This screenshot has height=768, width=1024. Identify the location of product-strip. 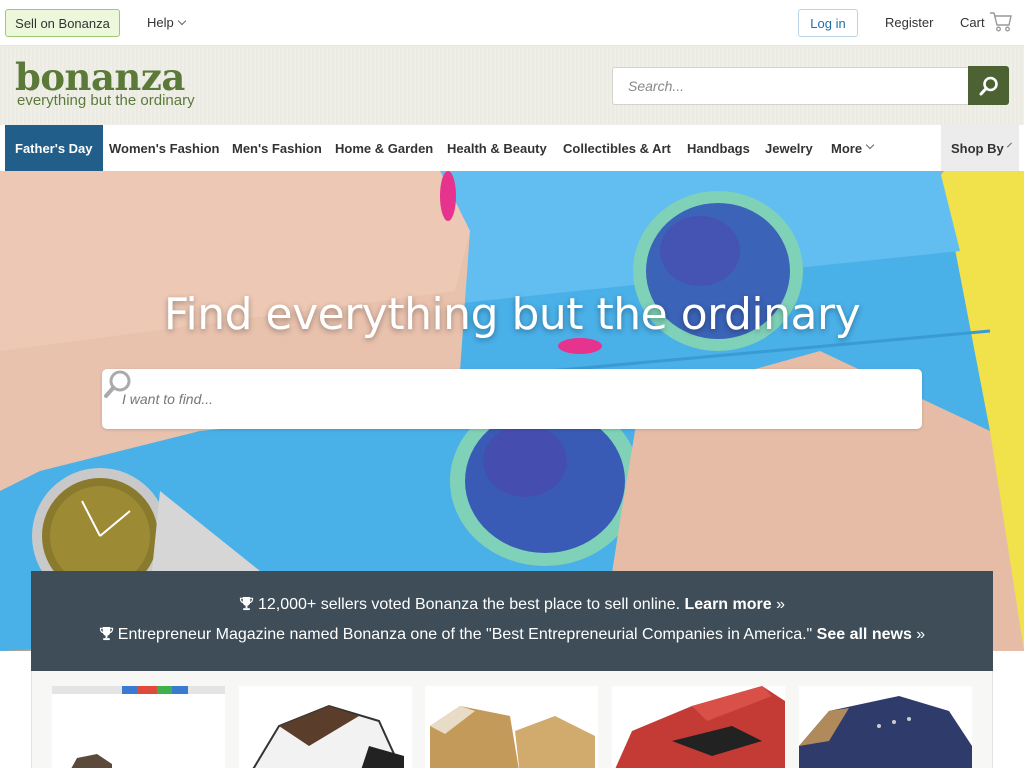
(512, 719).